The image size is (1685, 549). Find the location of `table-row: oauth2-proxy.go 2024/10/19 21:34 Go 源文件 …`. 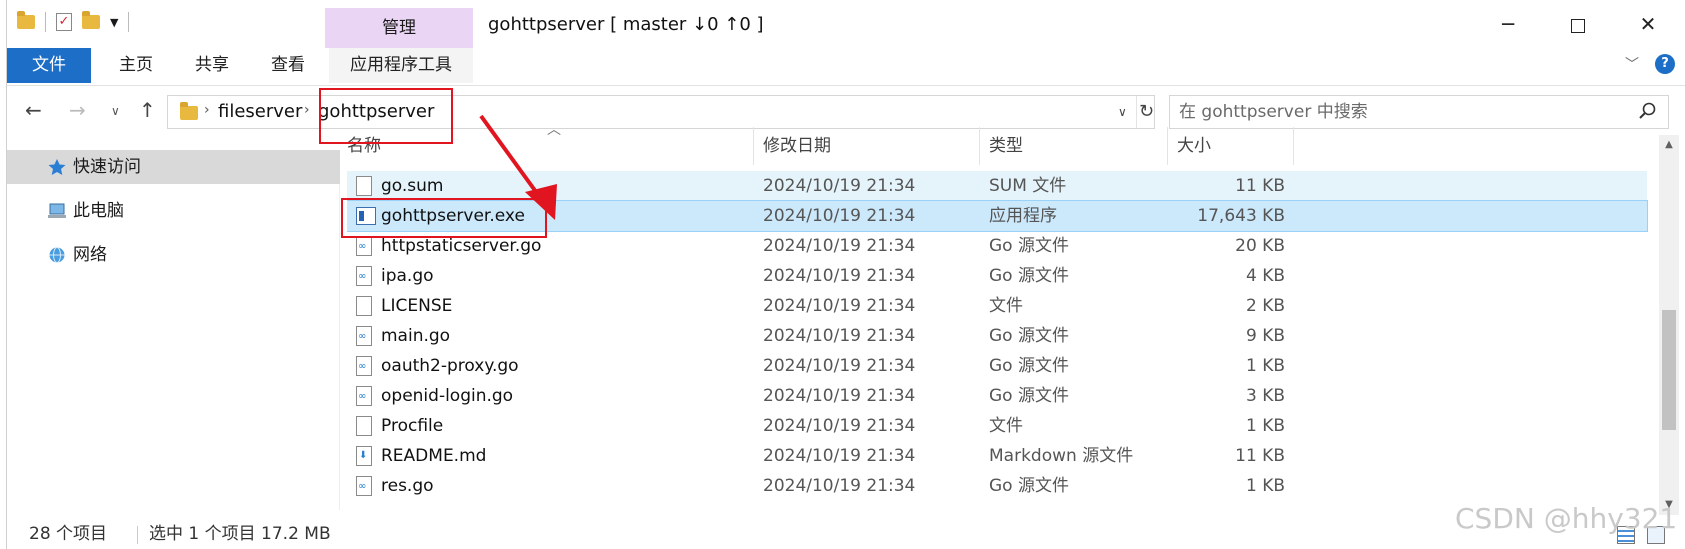

table-row: oauth2-proxy.go 2024/10/19 21:34 Go 源文件 … is located at coordinates (997, 366).